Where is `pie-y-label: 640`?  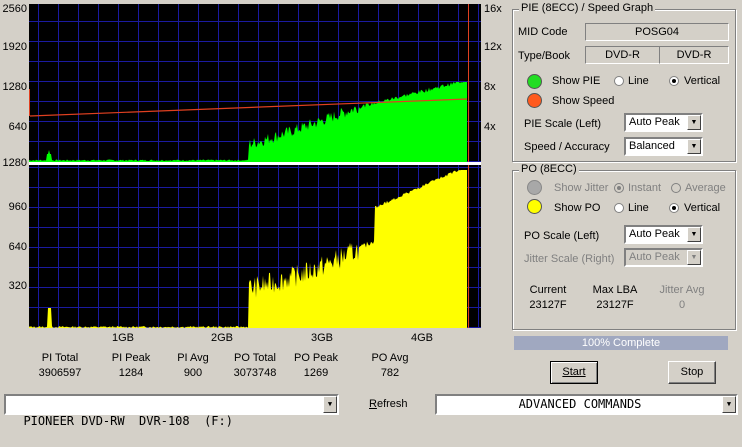 pie-y-label: 640 is located at coordinates (17, 127).